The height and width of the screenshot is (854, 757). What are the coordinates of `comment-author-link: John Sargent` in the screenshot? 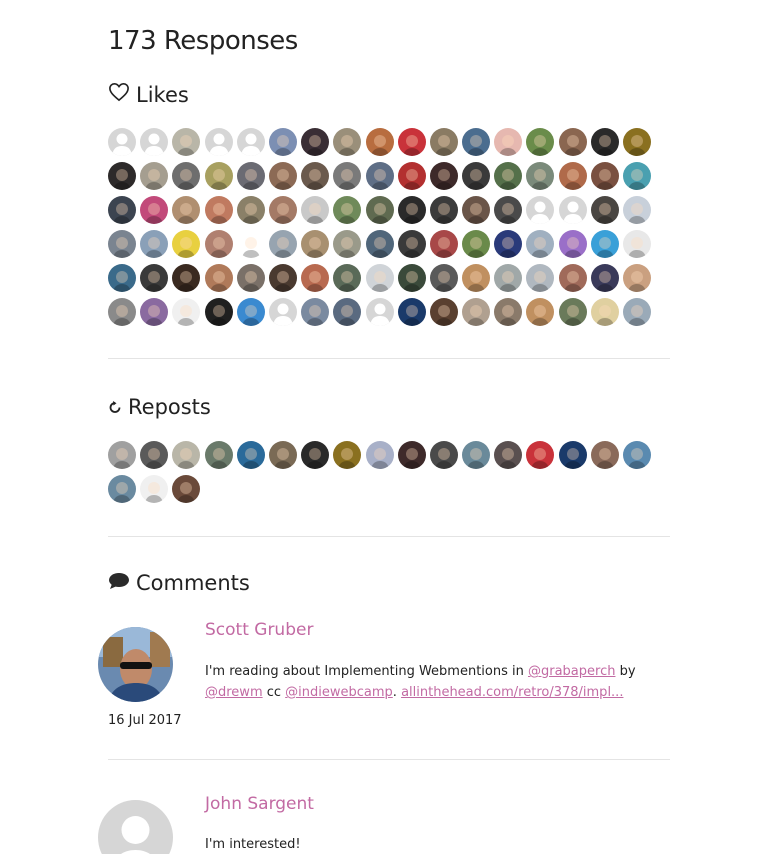 It's located at (259, 804).